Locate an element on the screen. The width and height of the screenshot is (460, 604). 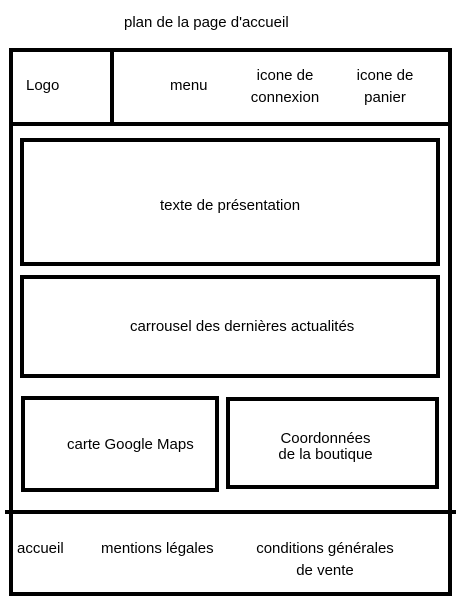
cart-icon-label-line1: icone de is located at coordinates (385, 75).